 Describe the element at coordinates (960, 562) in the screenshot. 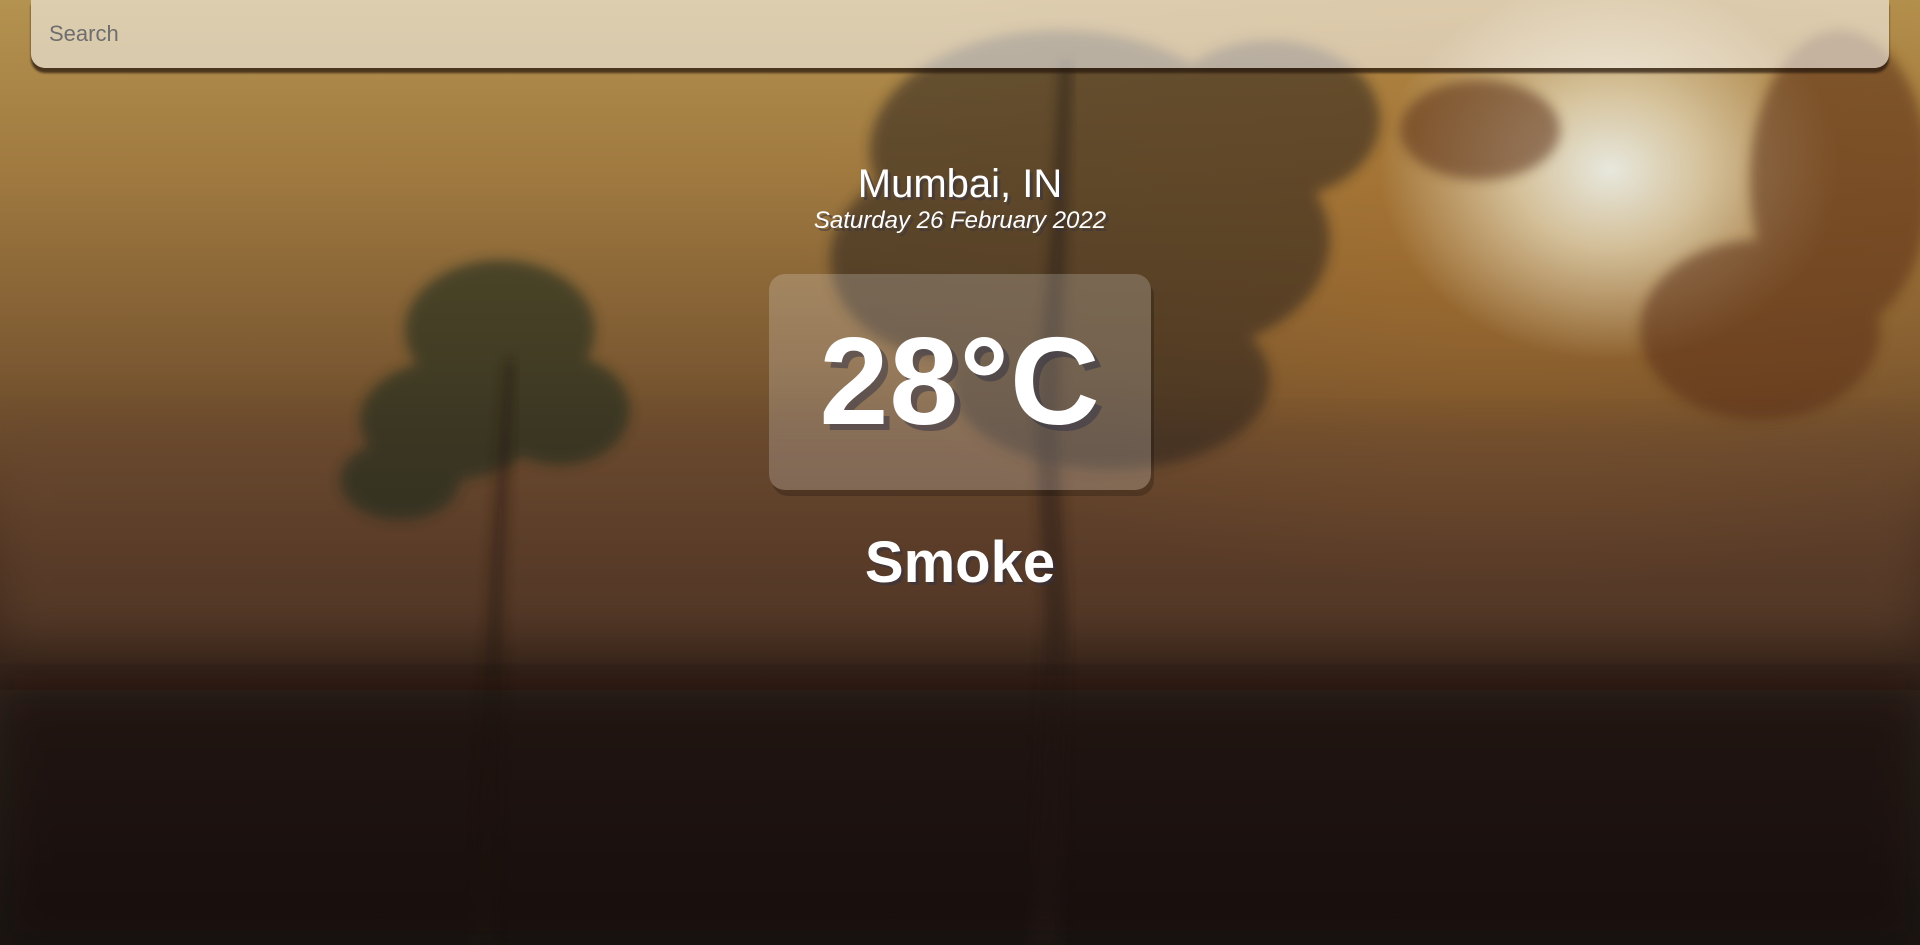

I see `weather-condition: Smoke` at that location.